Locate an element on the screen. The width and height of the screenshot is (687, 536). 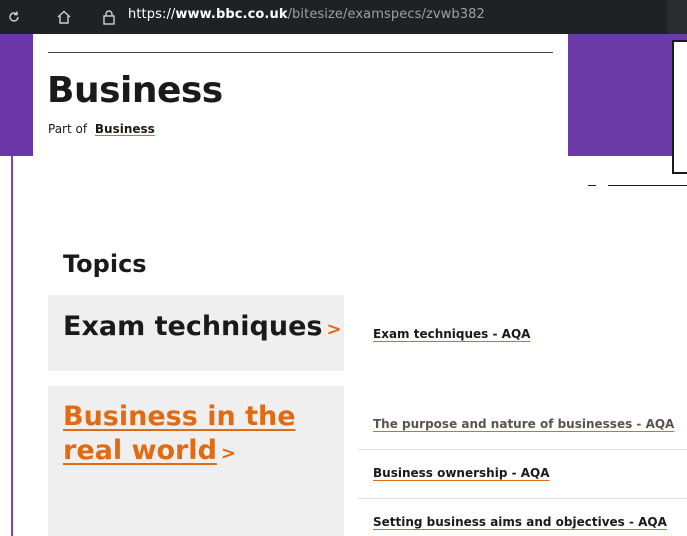
topic-card-business-real-world: Business in the real world > is located at coordinates (196, 461).